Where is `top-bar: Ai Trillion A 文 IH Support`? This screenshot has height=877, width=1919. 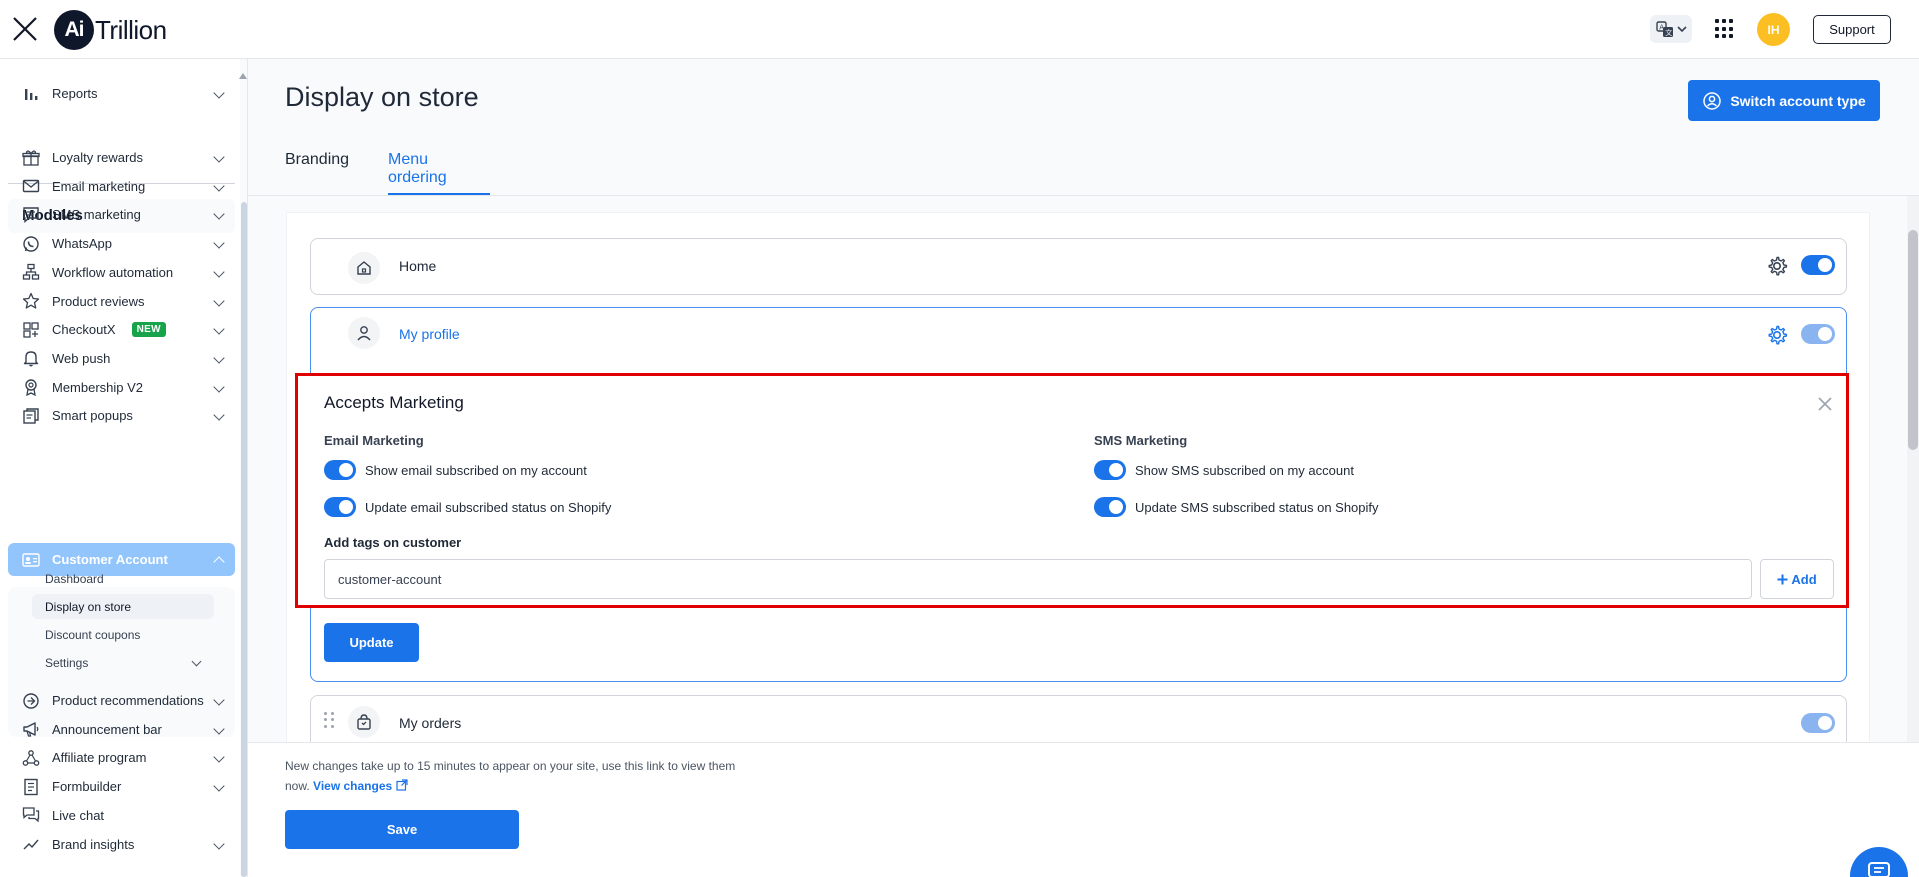
top-bar: Ai Trillion A 文 IH Support is located at coordinates (959, 29).